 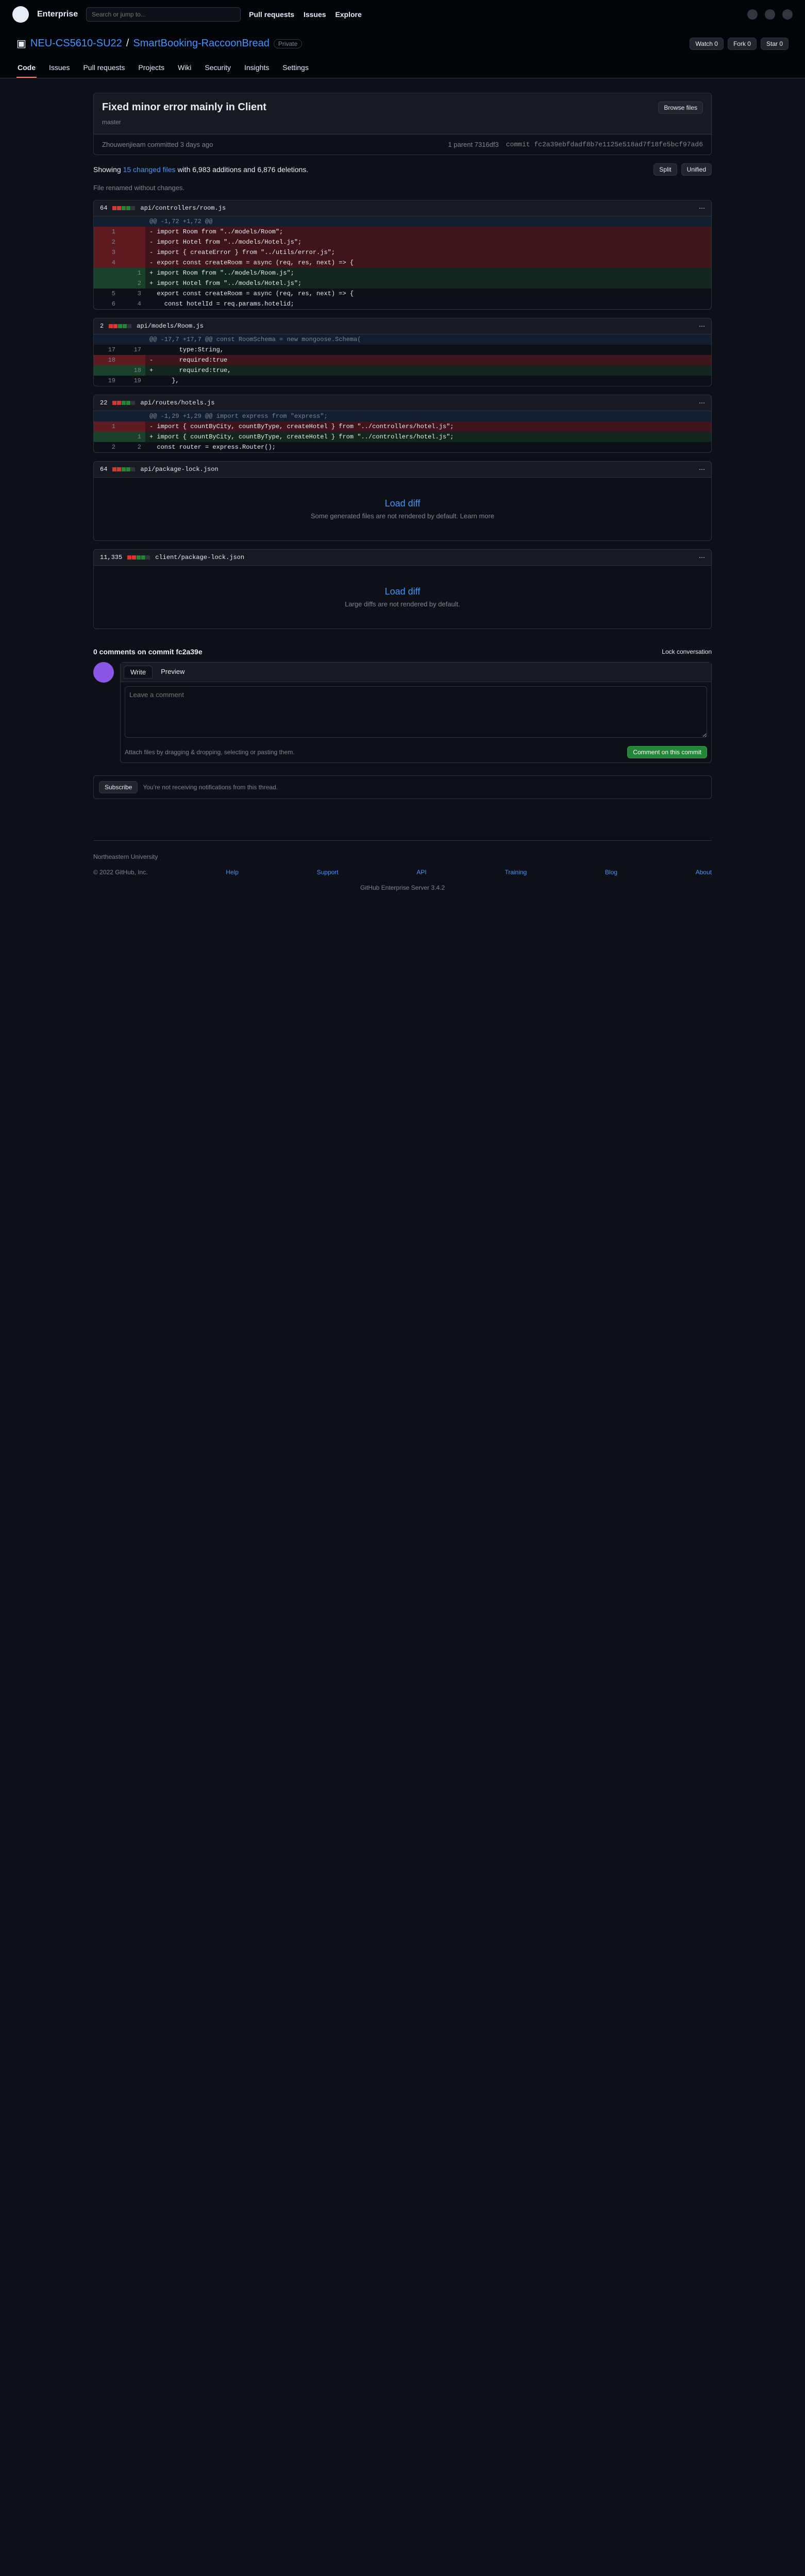 What do you see at coordinates (107, 294) in the screenshot?
I see `old-line-number: 5` at bounding box center [107, 294].